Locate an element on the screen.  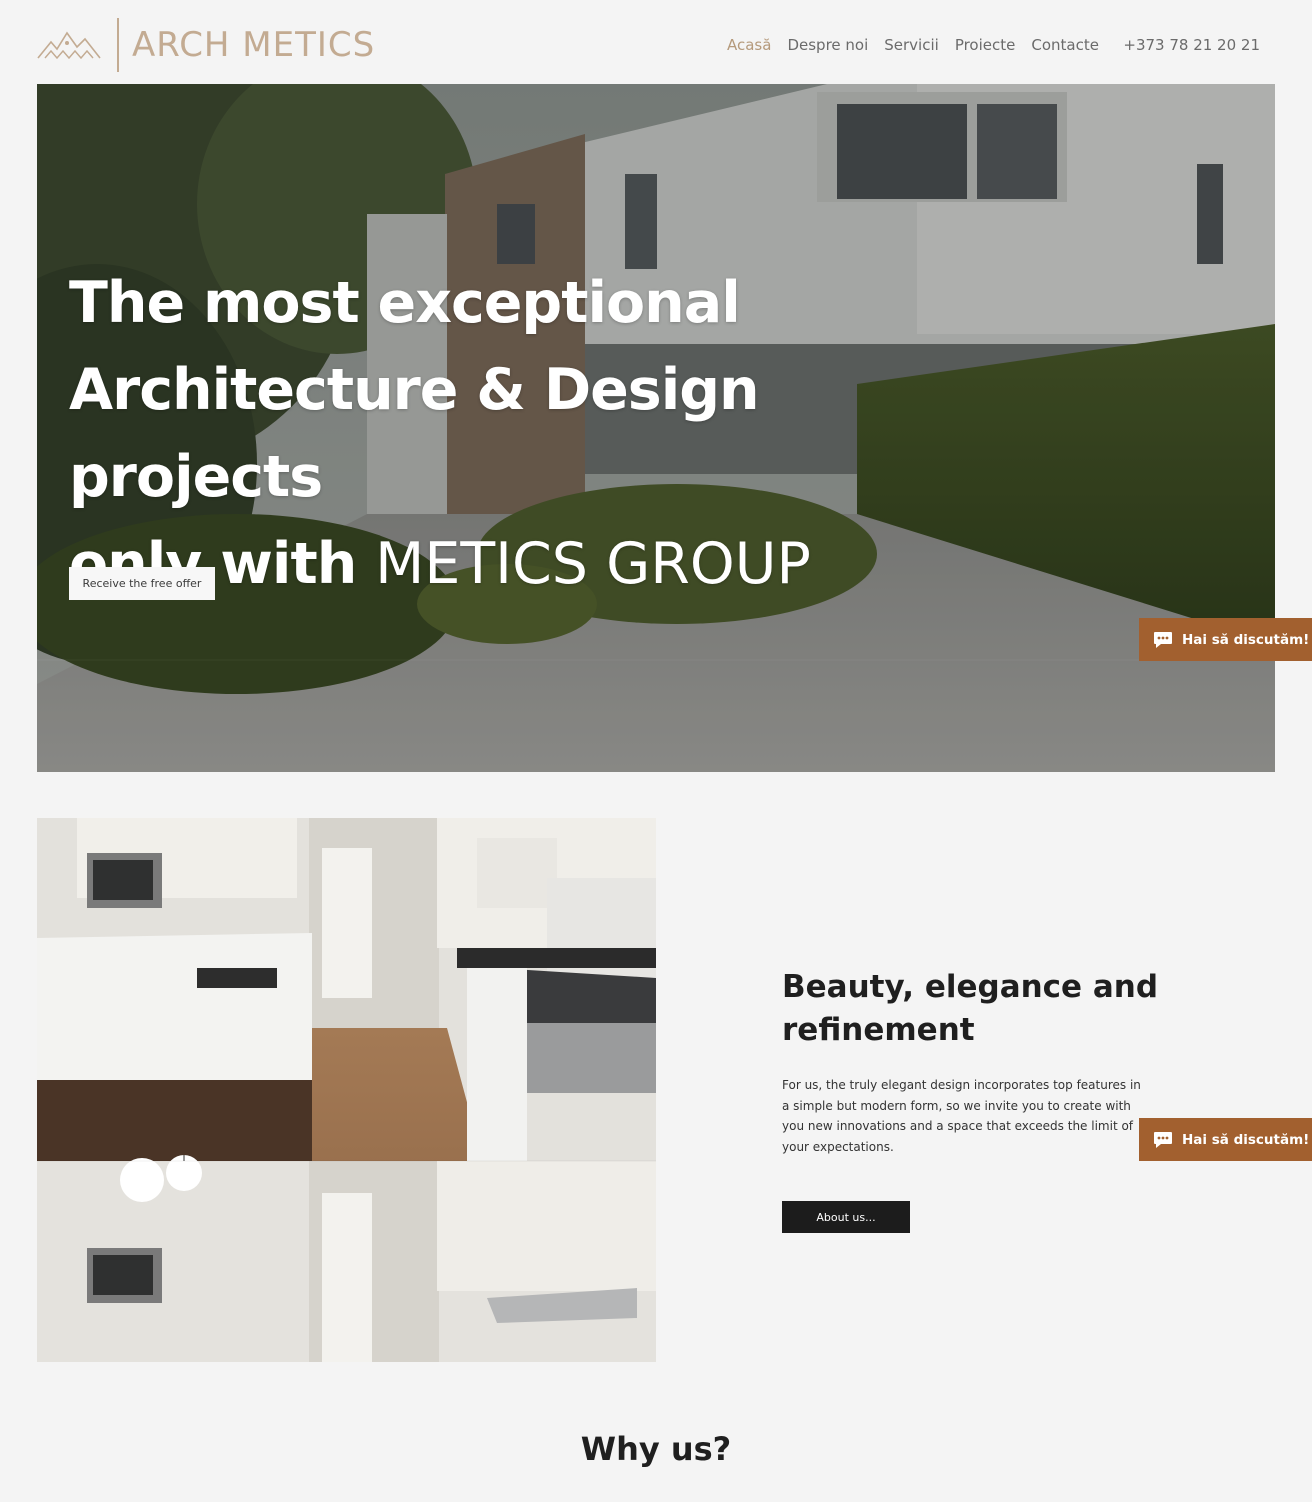
nav-item-servicii: Servicii is located at coordinates (911, 45).